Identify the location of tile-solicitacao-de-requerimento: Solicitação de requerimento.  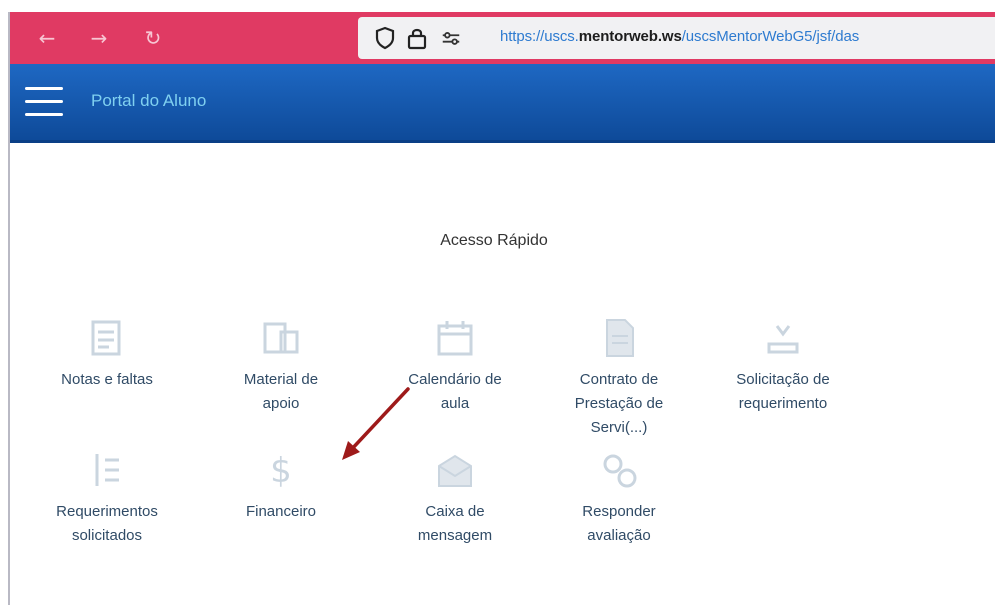
(783, 365).